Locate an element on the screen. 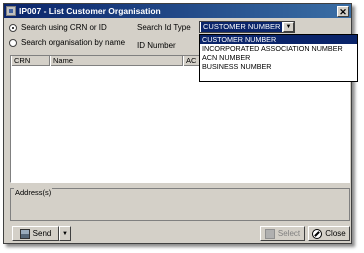 This screenshot has height=253, width=364. address-group: Address(s) is located at coordinates (180, 204).